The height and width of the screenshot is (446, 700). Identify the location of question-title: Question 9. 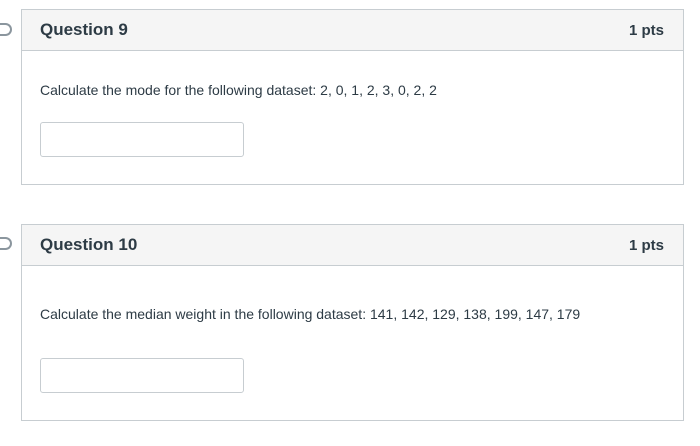
(84, 29).